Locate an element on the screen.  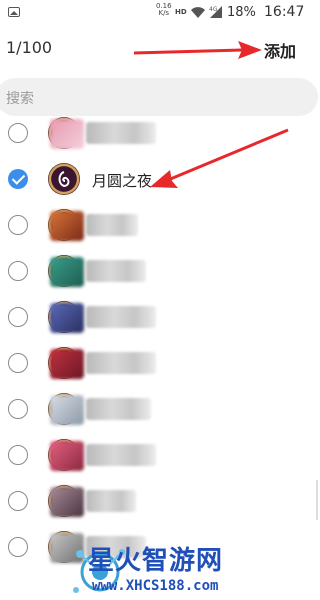
battery-level: 18% is located at coordinates (241, 12).